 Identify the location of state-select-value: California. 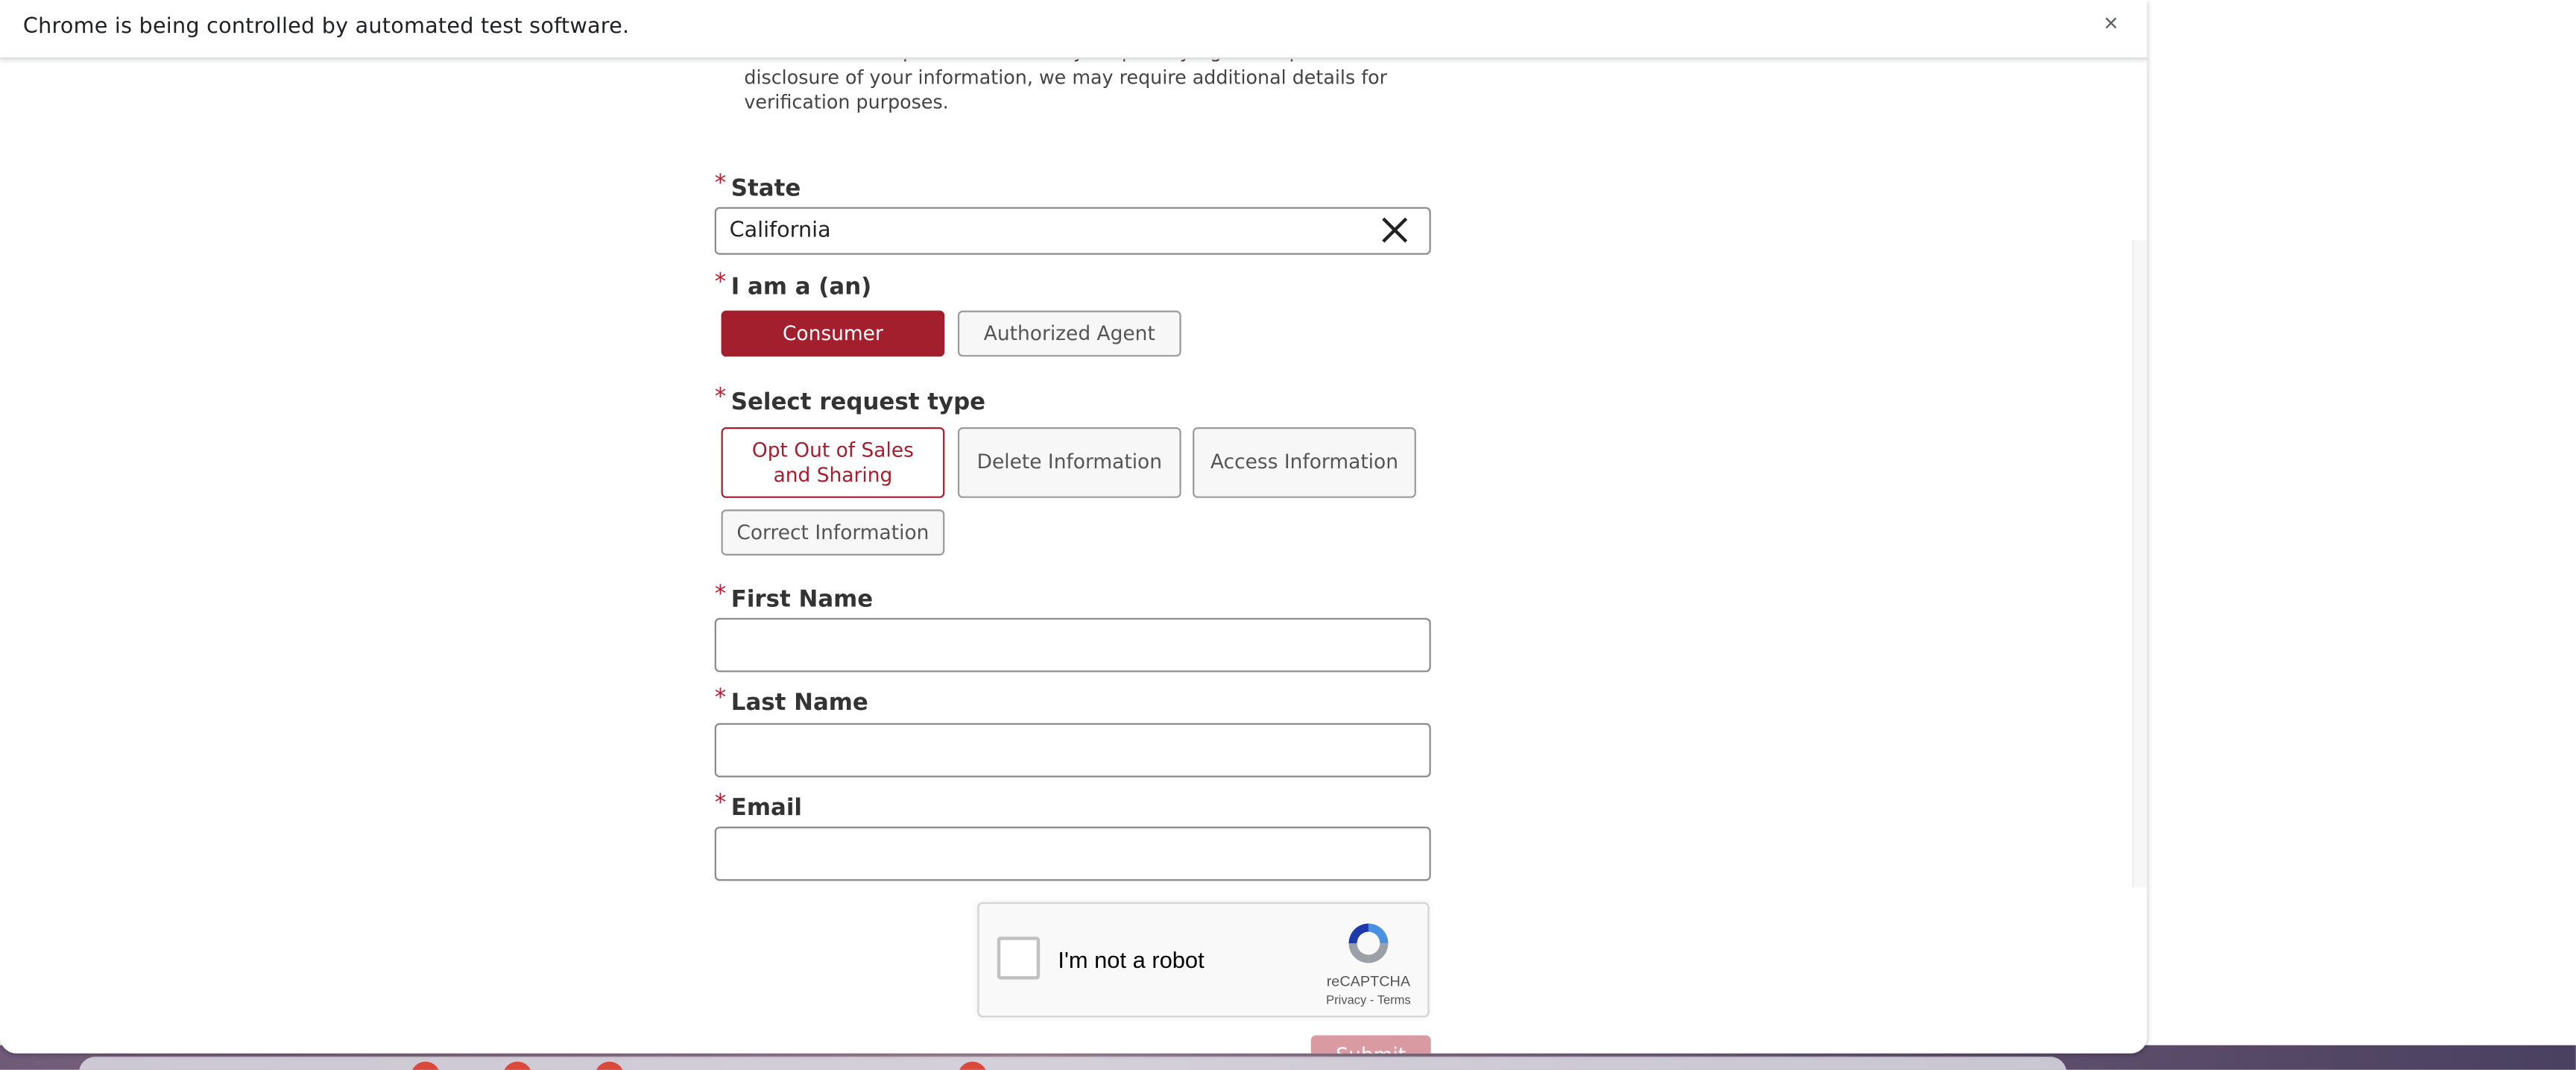
(780, 231).